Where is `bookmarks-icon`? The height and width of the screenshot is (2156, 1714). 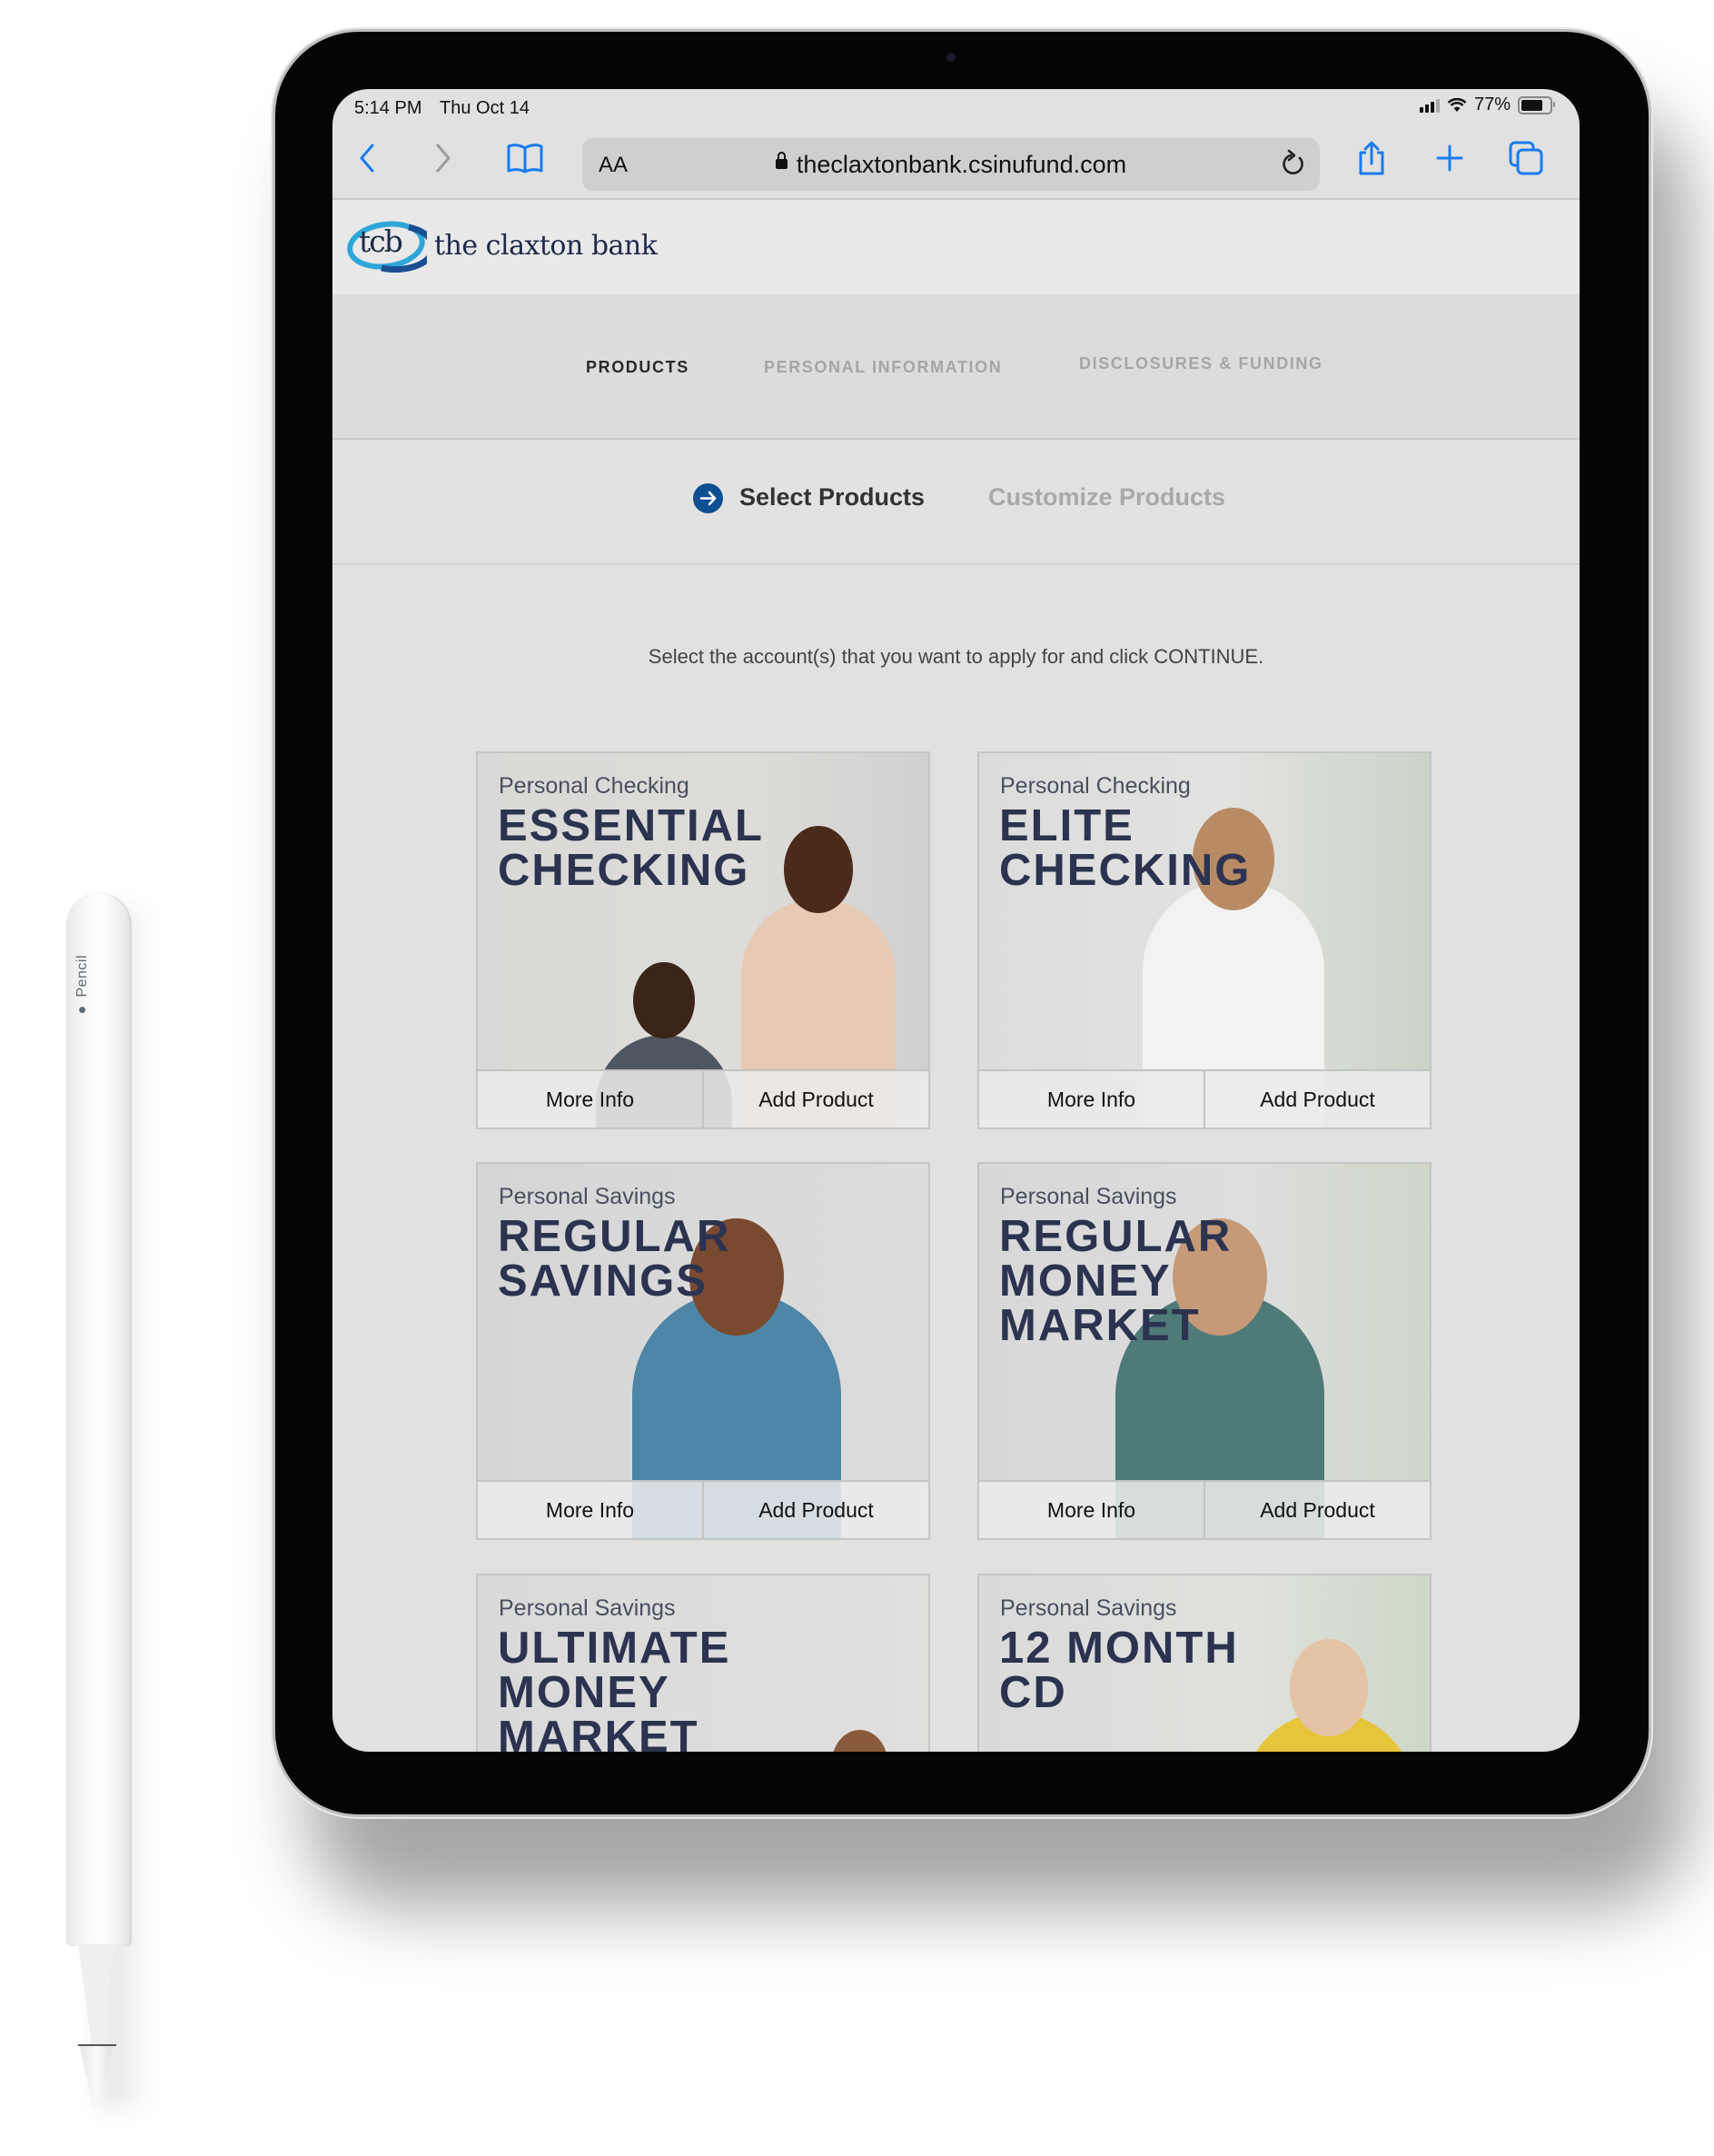
bookmarks-icon is located at coordinates (525, 159).